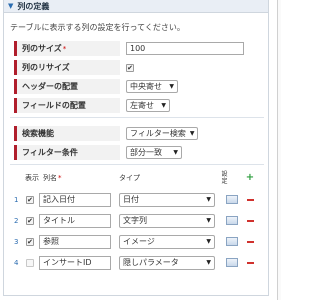 This screenshot has width=320, height=300. Describe the element at coordinates (154, 152) in the screenshot. I see `filter-condition-select: 部分一致 ▼` at that location.